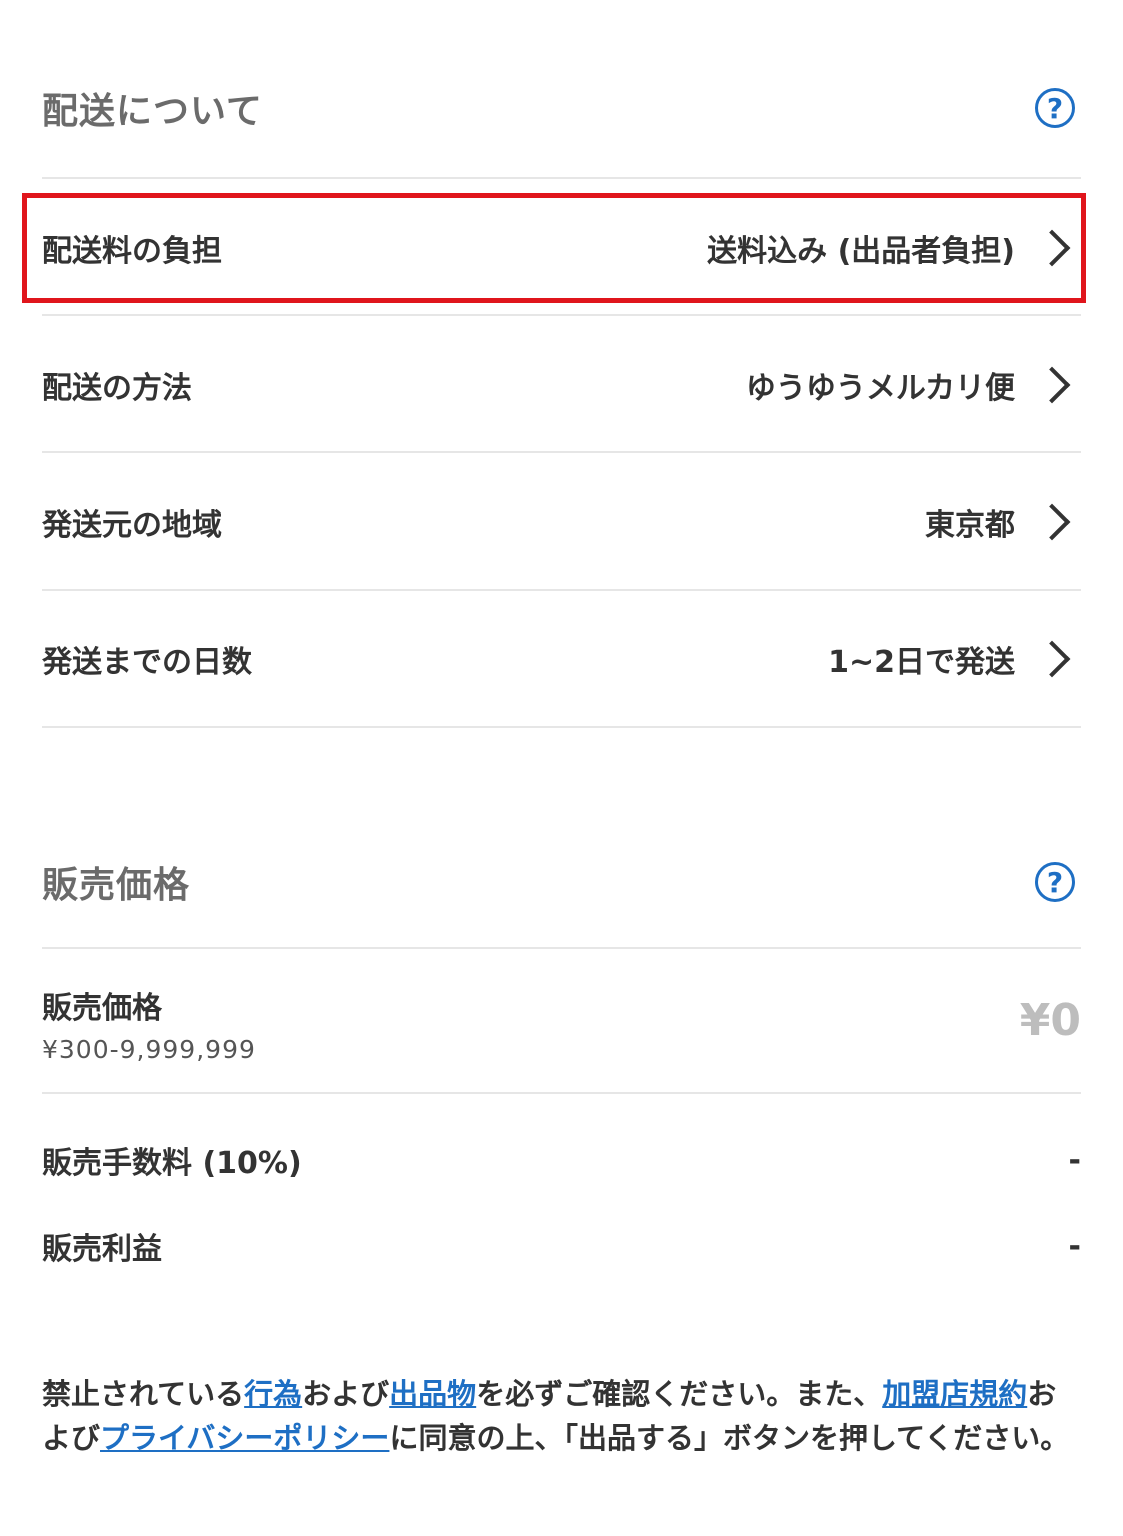 The width and height of the screenshot is (1123, 1536). I want to click on row-ship-from-region: 発送元の地域 東京都, so click(561, 522).